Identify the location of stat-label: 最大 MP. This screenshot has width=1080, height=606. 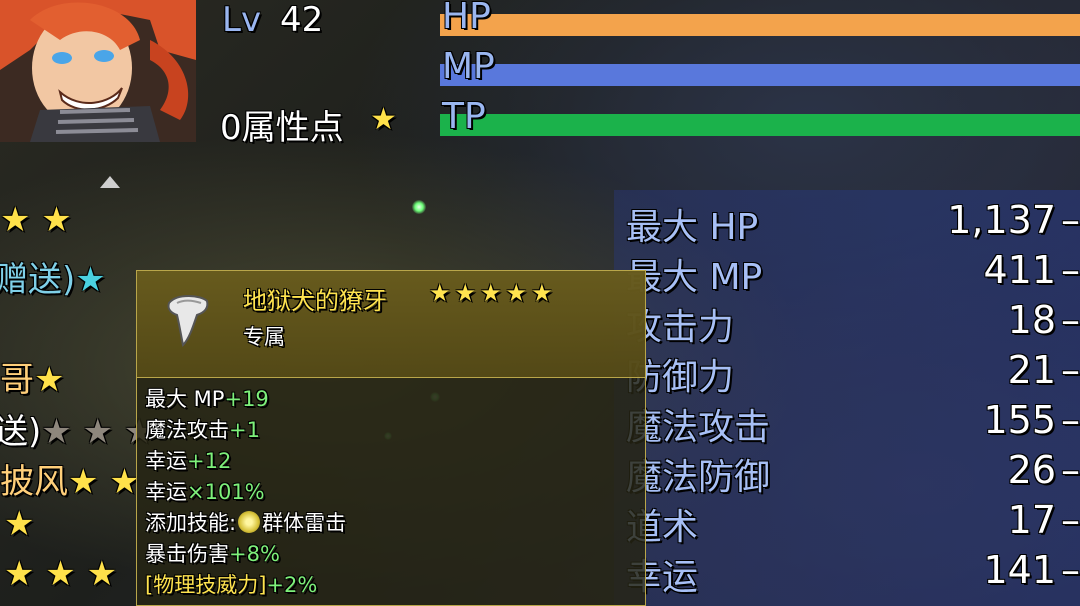
(694, 277).